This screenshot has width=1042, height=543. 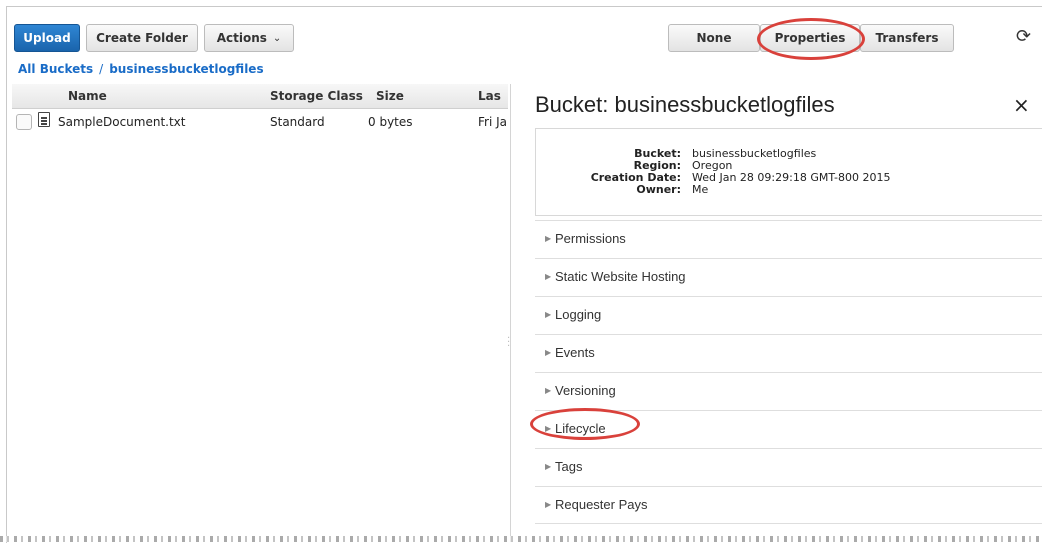 I want to click on breadcrumb-all-buckets: All Buckets, so click(x=55, y=69).